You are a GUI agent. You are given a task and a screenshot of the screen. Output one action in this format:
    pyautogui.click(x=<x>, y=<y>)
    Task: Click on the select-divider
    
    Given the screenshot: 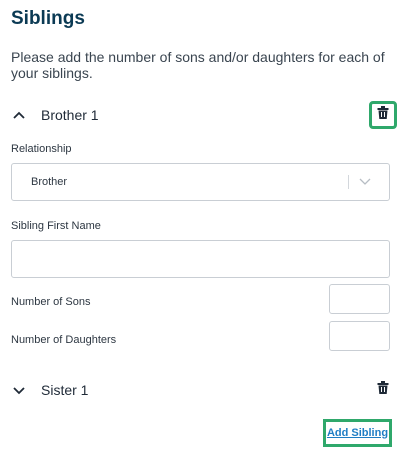 What is the action you would take?
    pyautogui.click(x=348, y=182)
    